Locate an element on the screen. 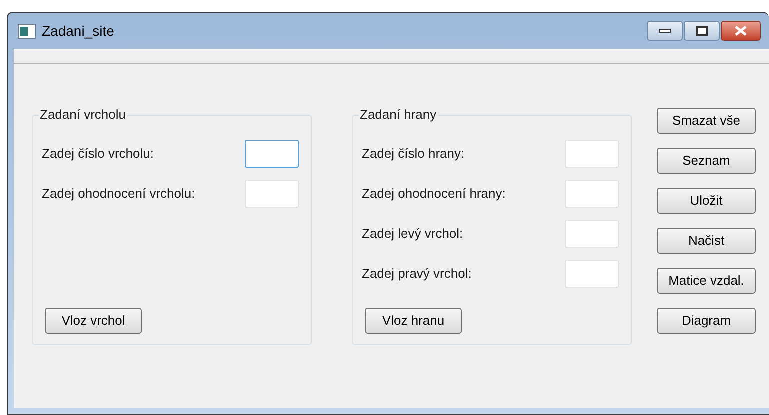 This screenshot has width=769, height=415. window-title: Zadani_site is located at coordinates (78, 31).